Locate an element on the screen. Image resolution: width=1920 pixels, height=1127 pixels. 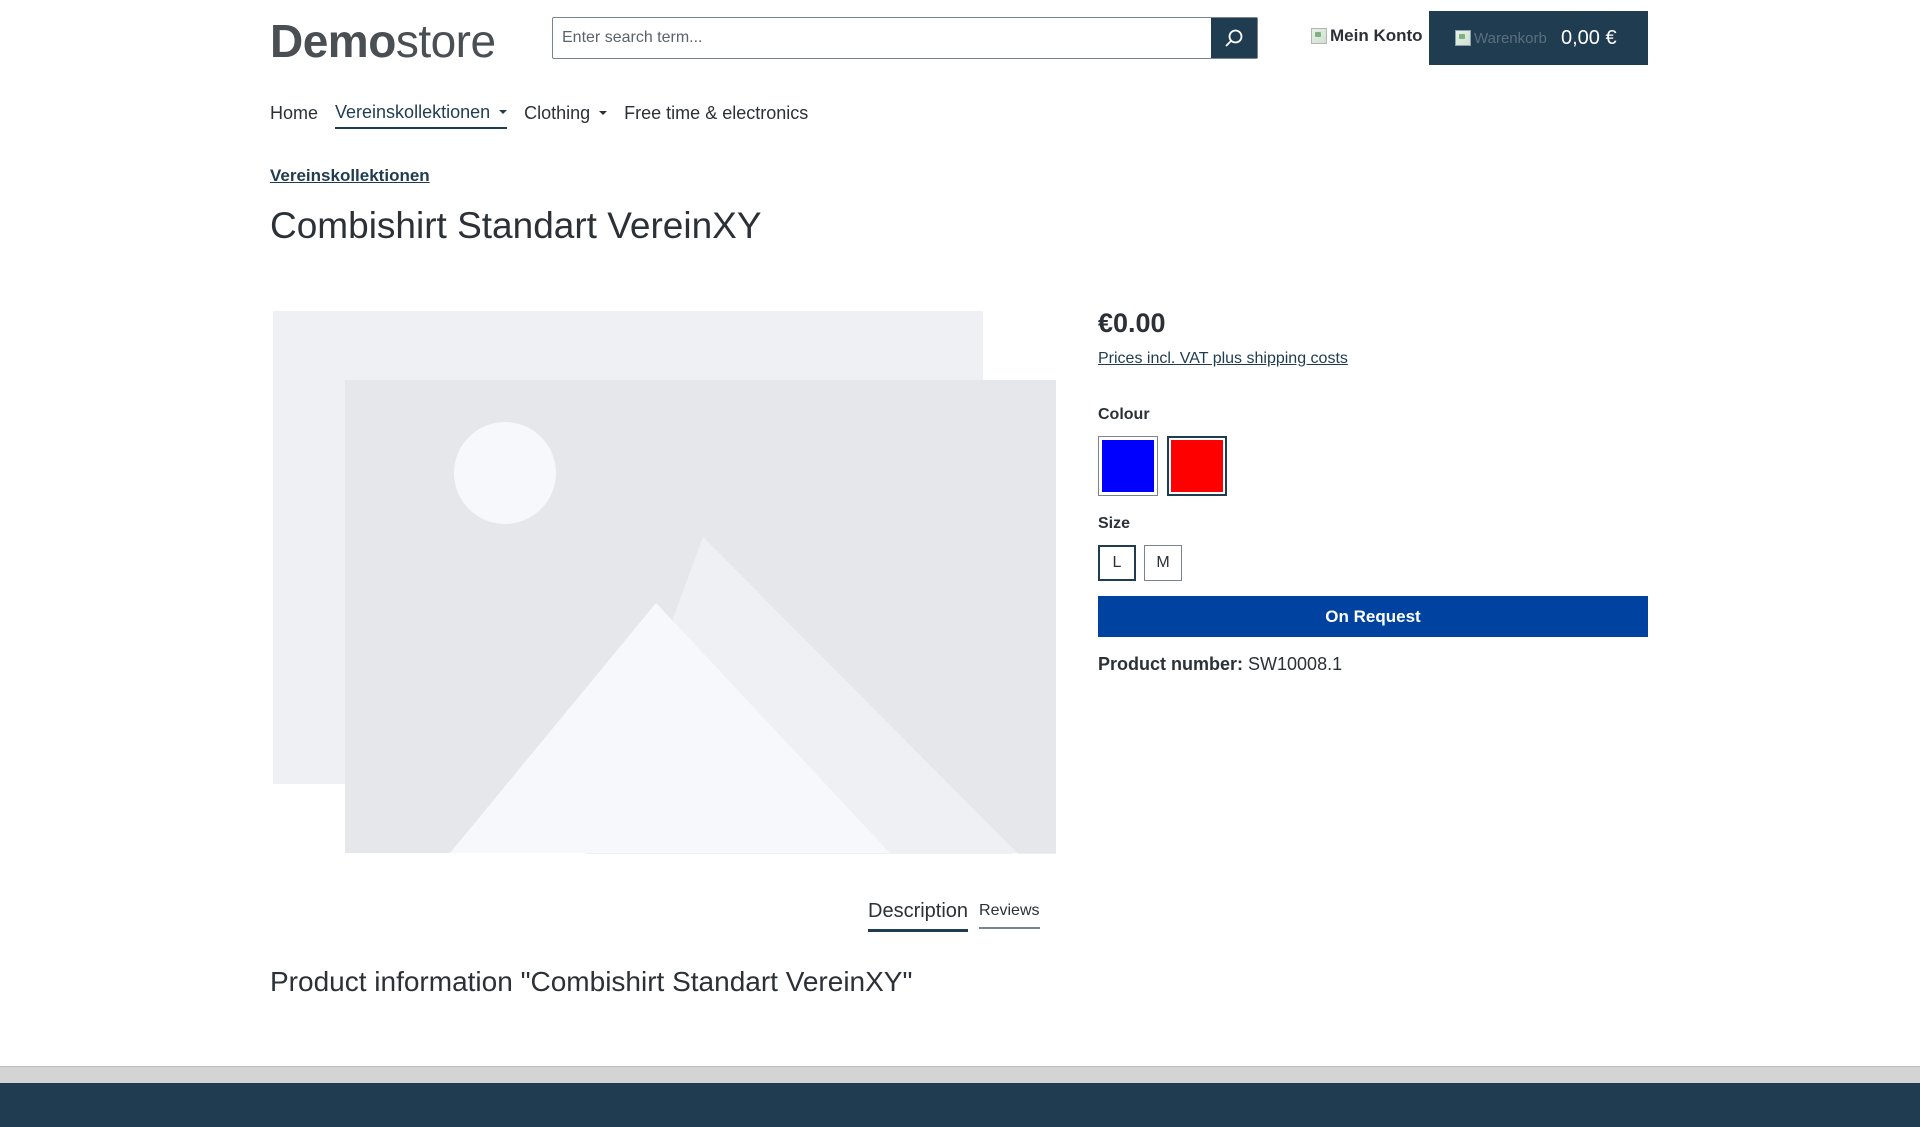
footer is located at coordinates (960, 1105).